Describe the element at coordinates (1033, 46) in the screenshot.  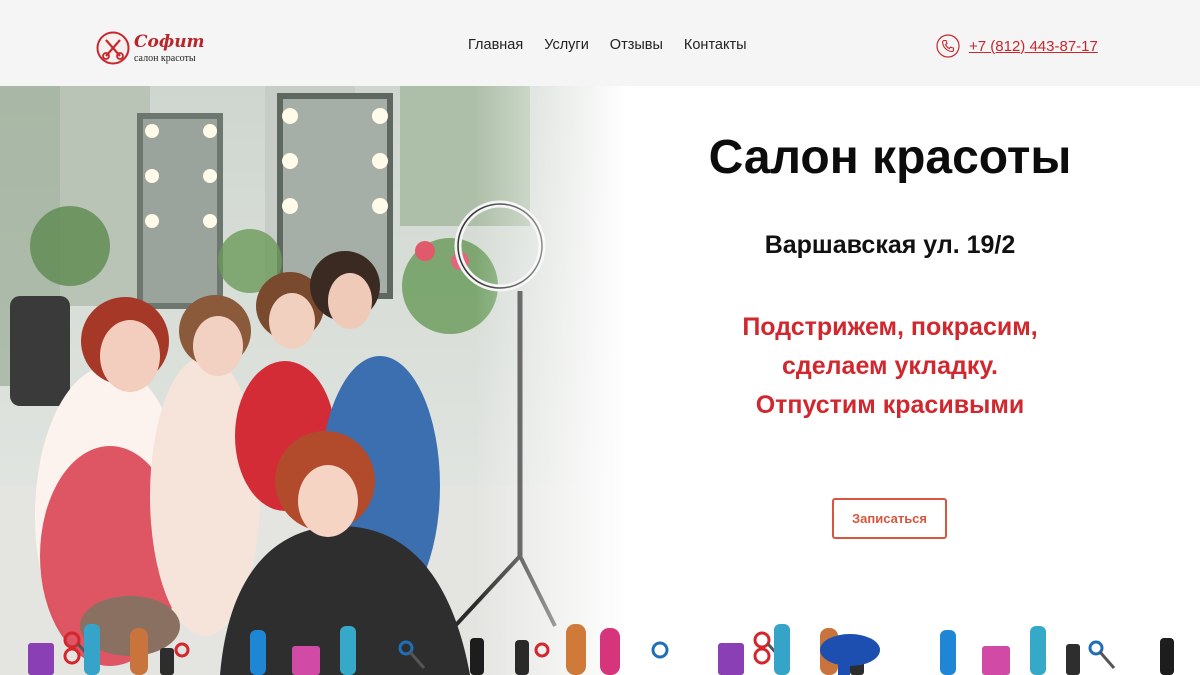
I see `phone-link: +7 (812) 443-87-17` at that location.